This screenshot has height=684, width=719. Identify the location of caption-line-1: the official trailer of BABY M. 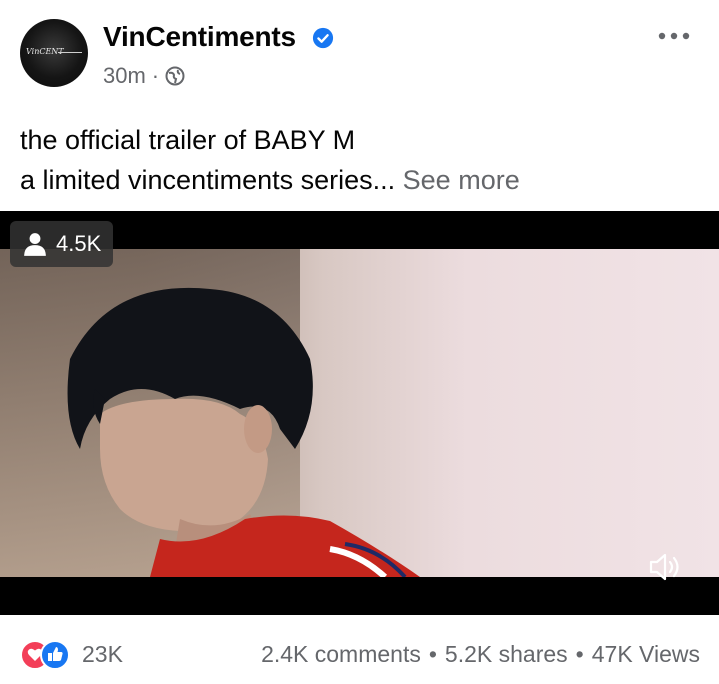
(188, 140).